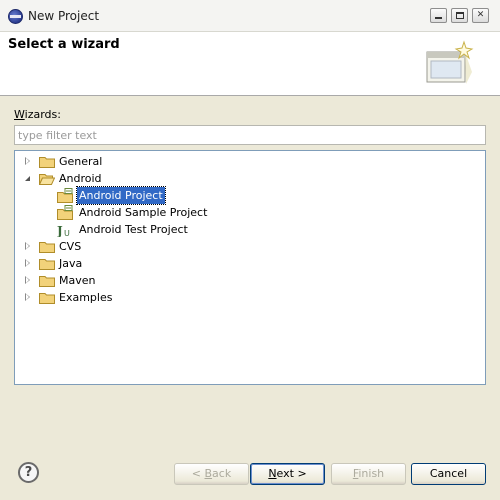 Image resolution: width=500 pixels, height=500 pixels. Describe the element at coordinates (64, 44) in the screenshot. I see `page-title: Select a wizard` at that location.